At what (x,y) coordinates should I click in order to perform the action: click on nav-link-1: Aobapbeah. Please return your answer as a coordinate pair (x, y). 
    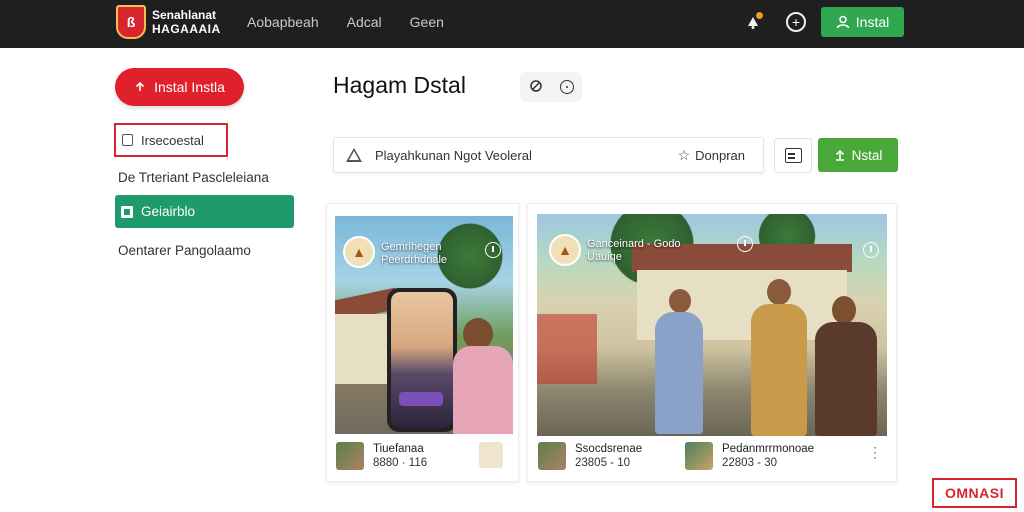
    Looking at the image, I should click on (283, 22).